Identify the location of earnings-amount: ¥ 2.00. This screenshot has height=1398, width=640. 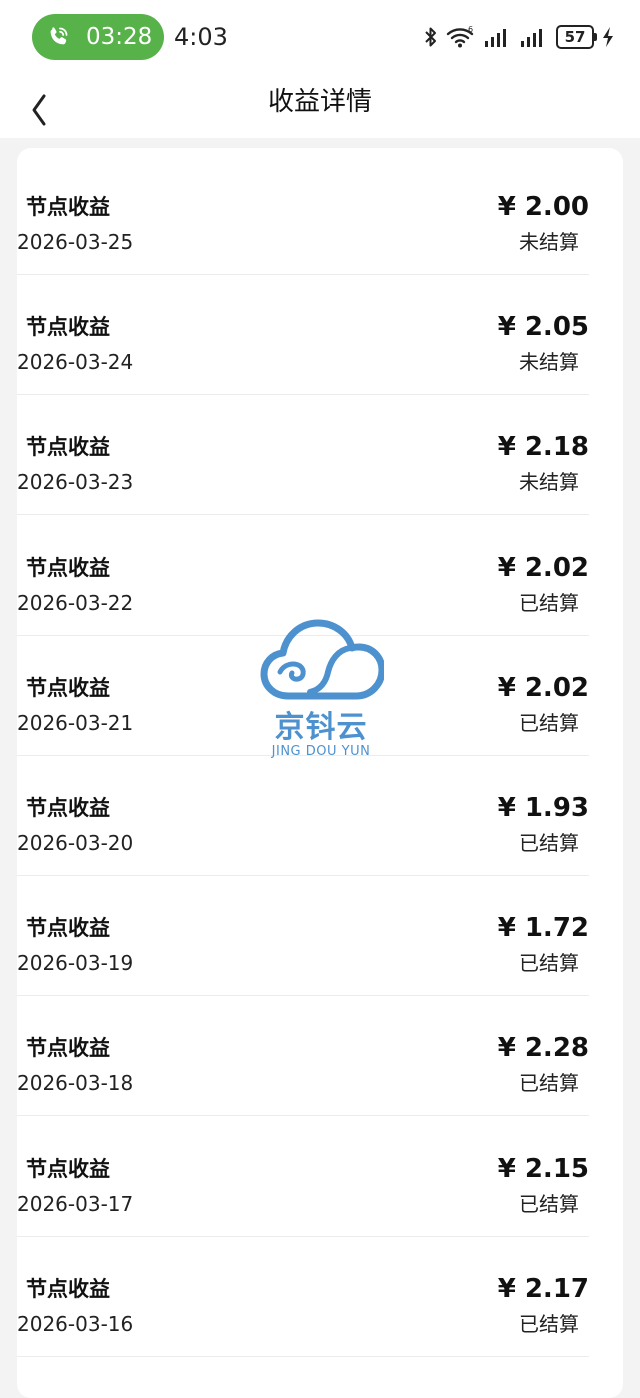
(543, 207).